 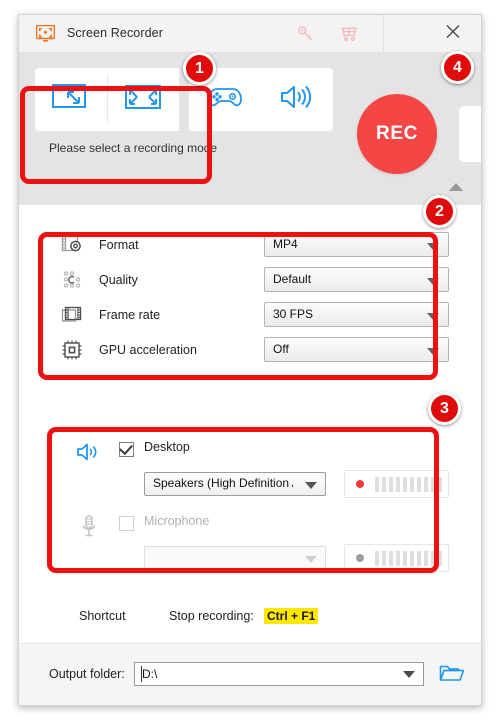 What do you see at coordinates (177, 521) in the screenshot?
I see `microphone-label: Microphone` at bounding box center [177, 521].